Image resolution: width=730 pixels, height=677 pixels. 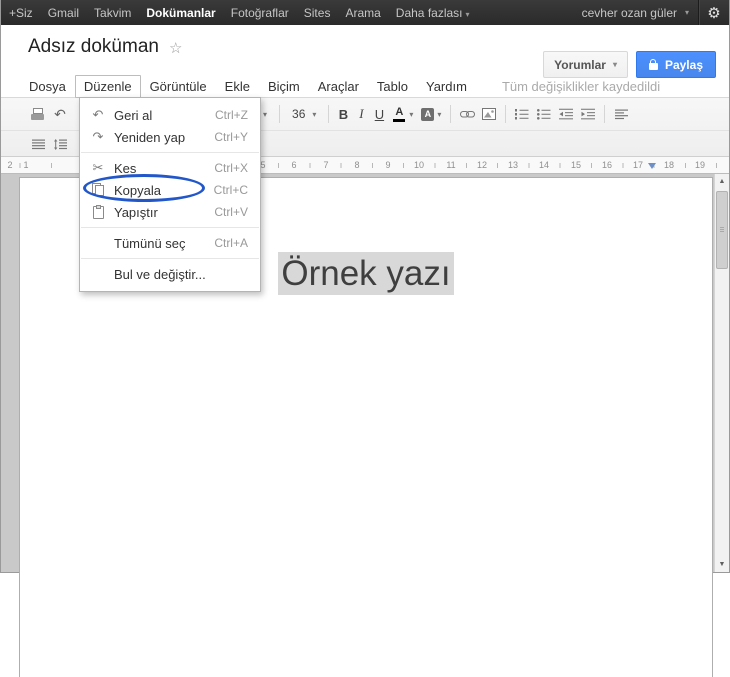 I want to click on topbar-item-arama: Arama, so click(x=362, y=13).